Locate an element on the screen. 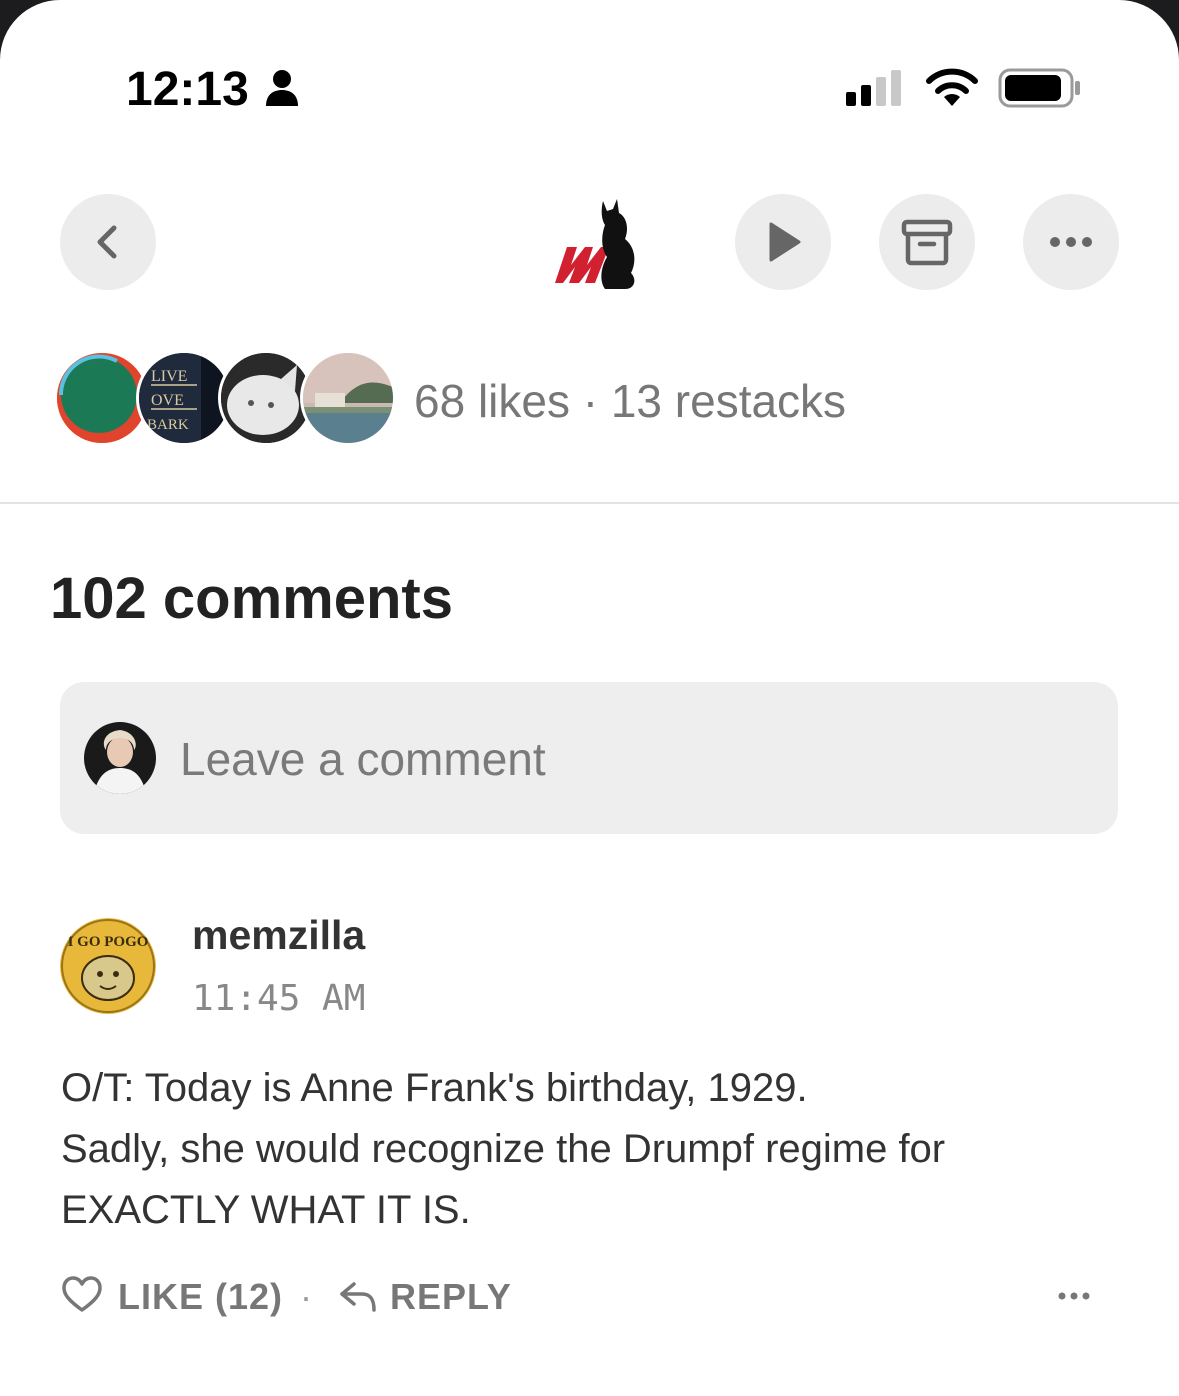  commenter-avatar: I GO POGO is located at coordinates (108, 966).